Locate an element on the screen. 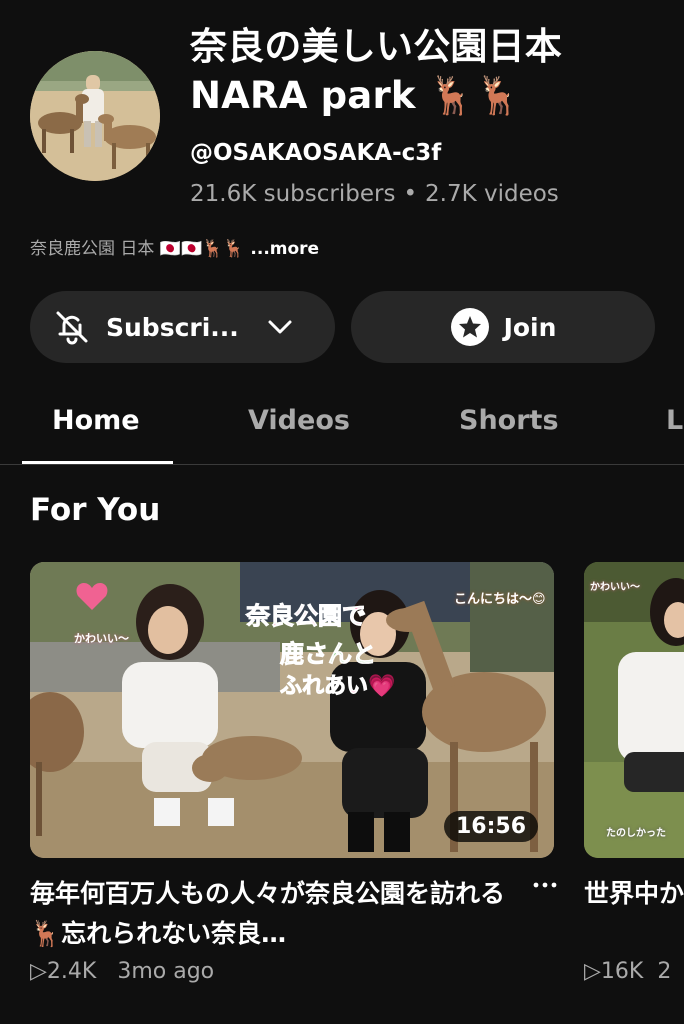  description-text: 奈良鹿公園 日本 🇯🇵🇯🇵🦌🦌 is located at coordinates (137, 249).